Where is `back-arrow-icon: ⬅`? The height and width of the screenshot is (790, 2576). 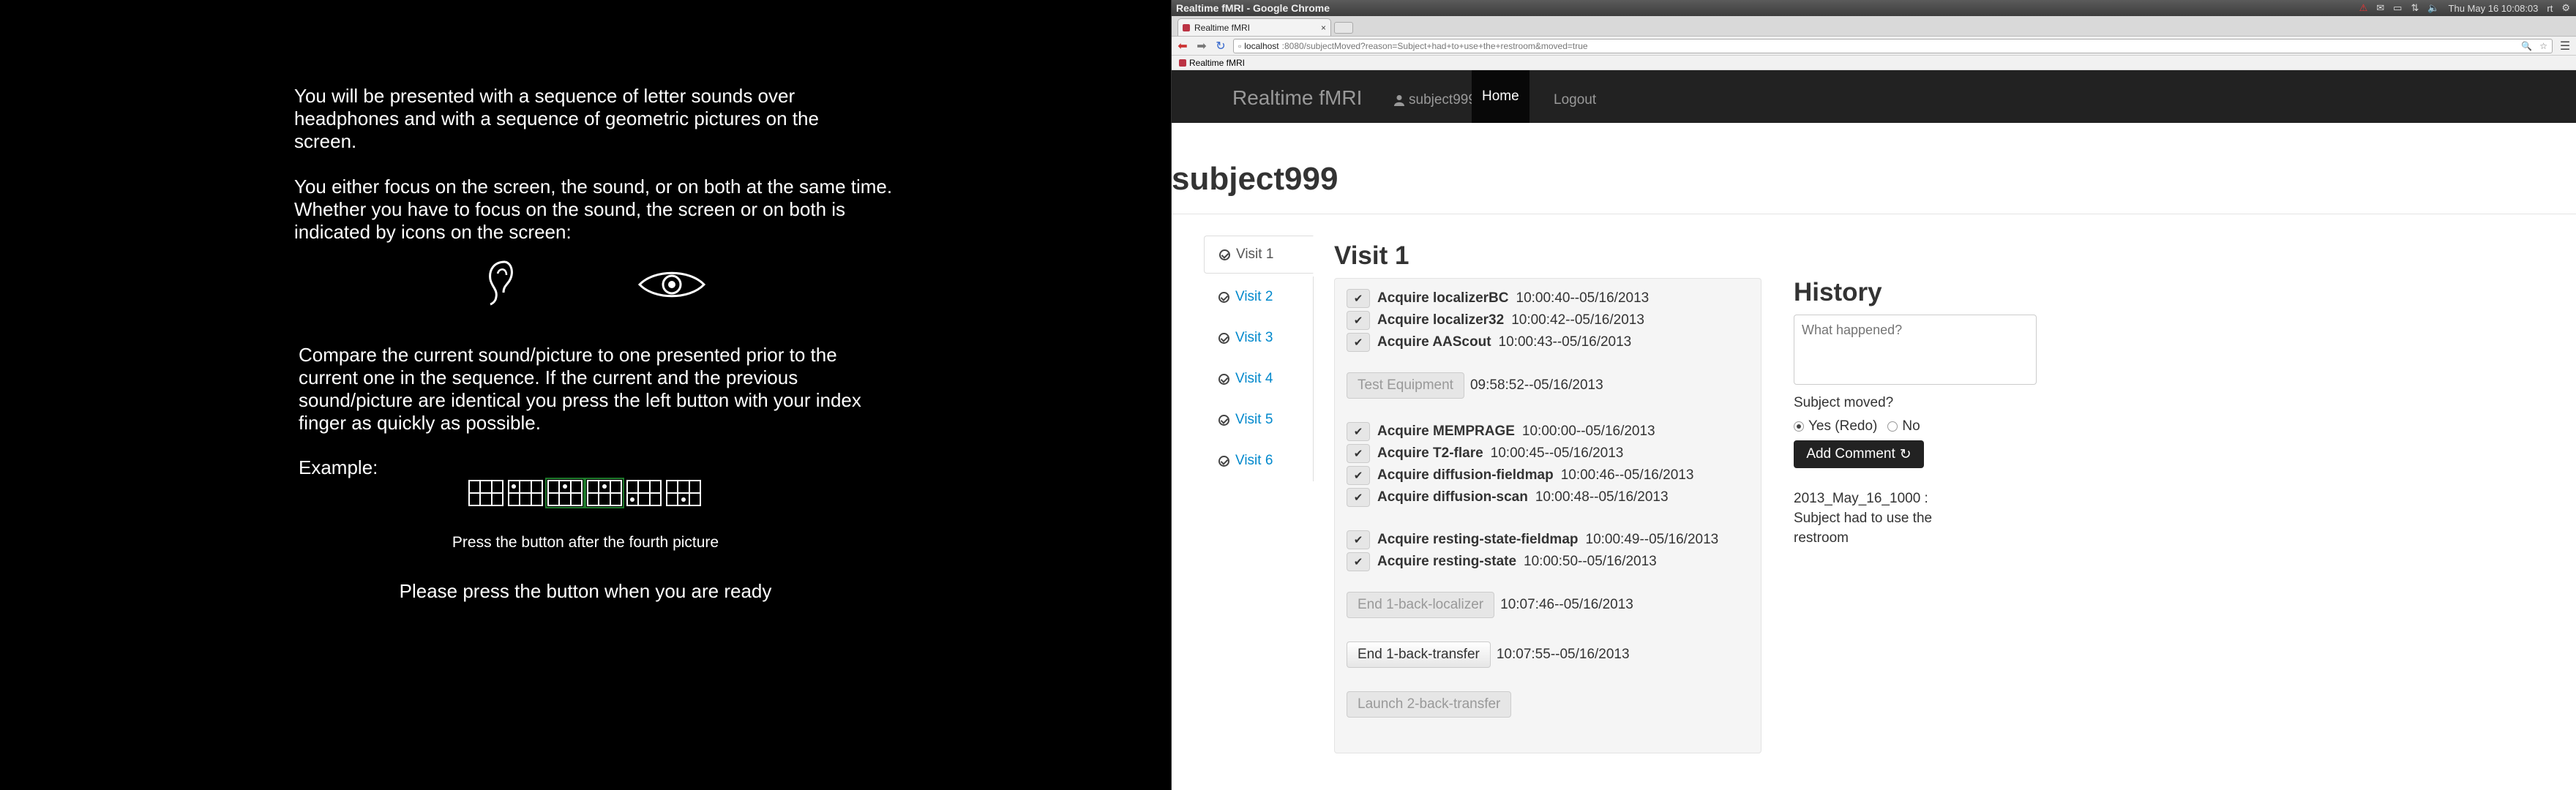 back-arrow-icon: ⬅ is located at coordinates (1182, 46).